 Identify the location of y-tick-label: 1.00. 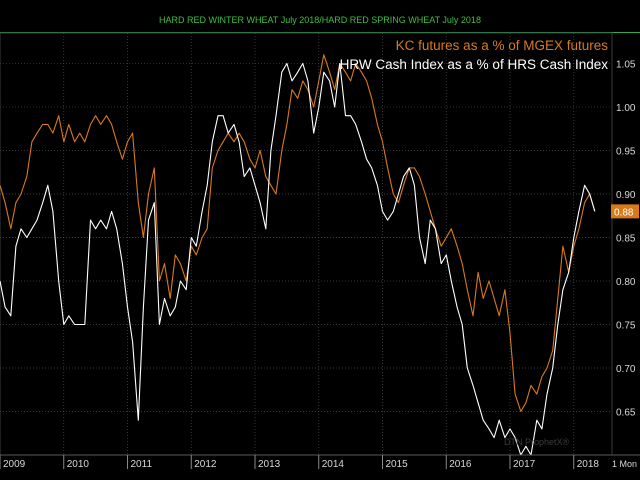
(626, 108).